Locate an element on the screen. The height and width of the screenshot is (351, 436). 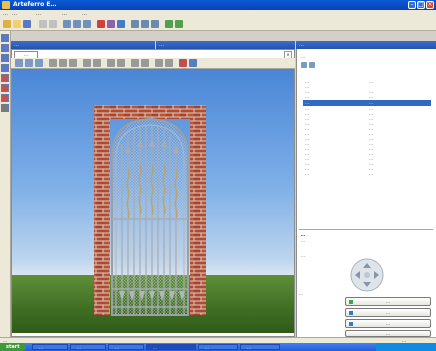
undo-icon is located at coordinates (43, 24).